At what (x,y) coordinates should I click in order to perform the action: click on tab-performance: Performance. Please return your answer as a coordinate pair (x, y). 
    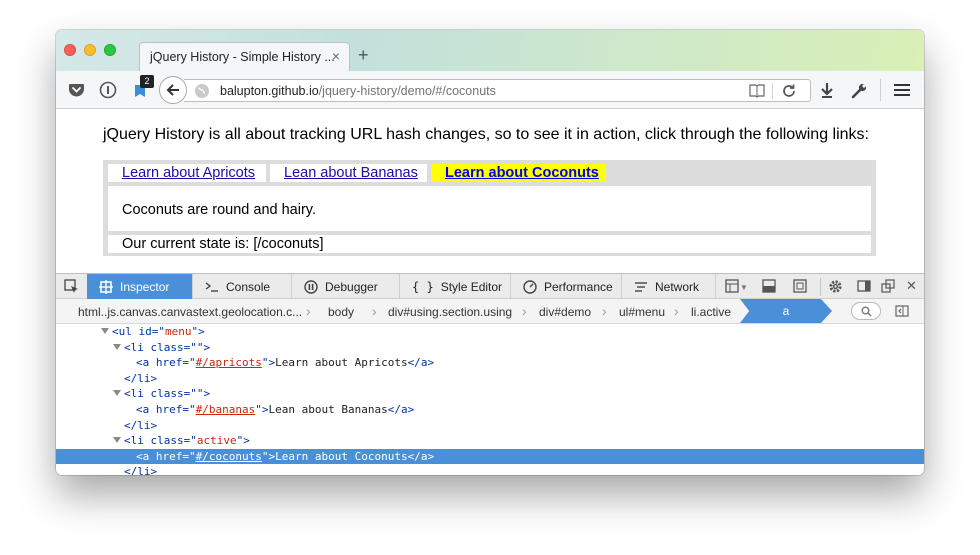
    Looking at the image, I should click on (566, 286).